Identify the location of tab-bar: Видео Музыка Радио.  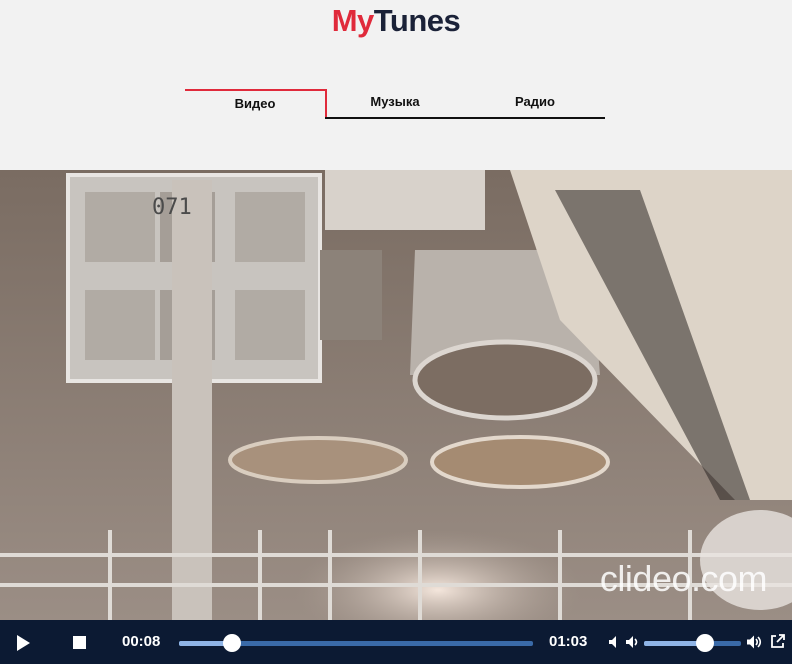
(395, 104).